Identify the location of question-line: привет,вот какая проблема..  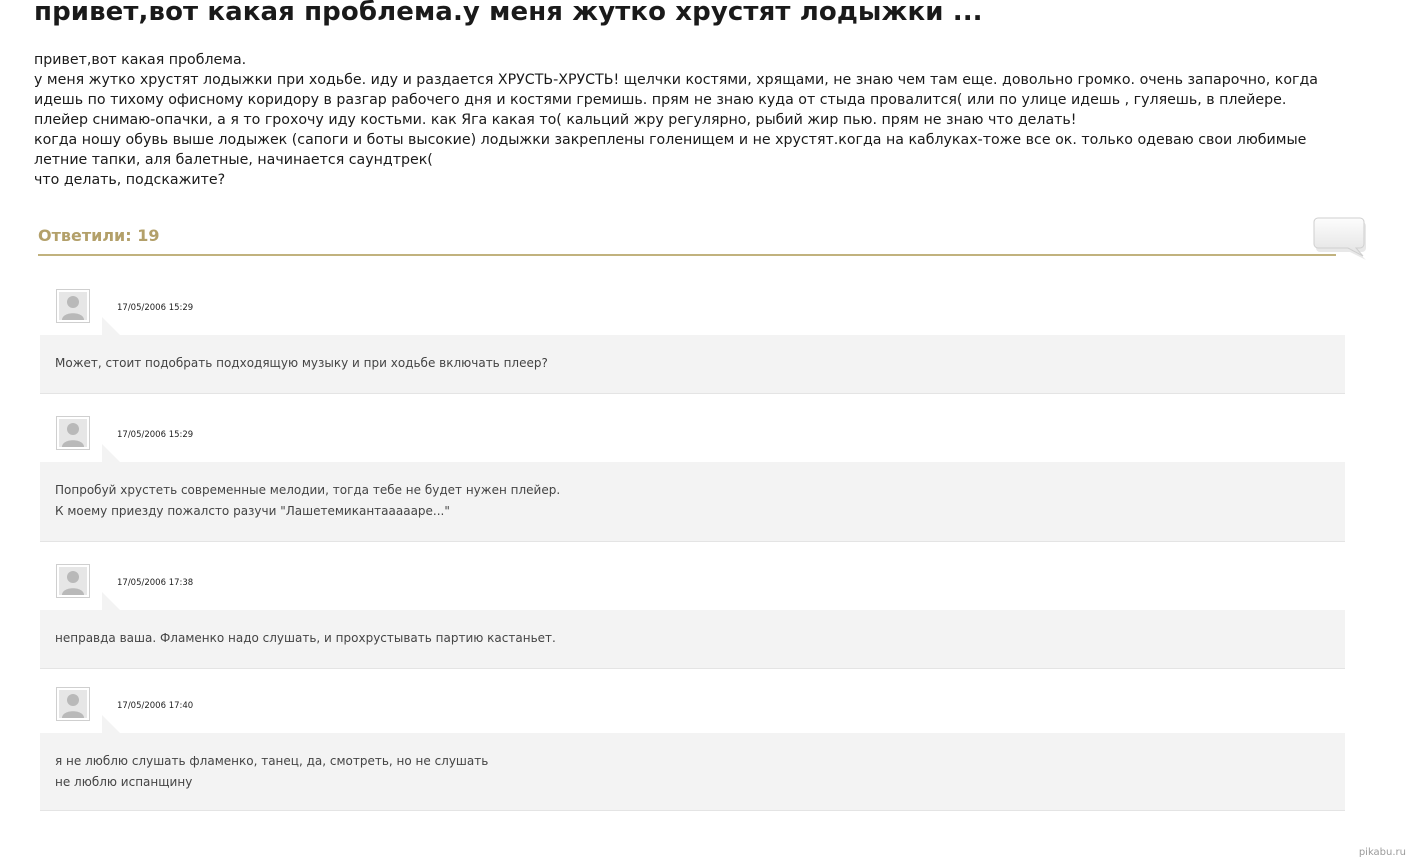
(140, 60).